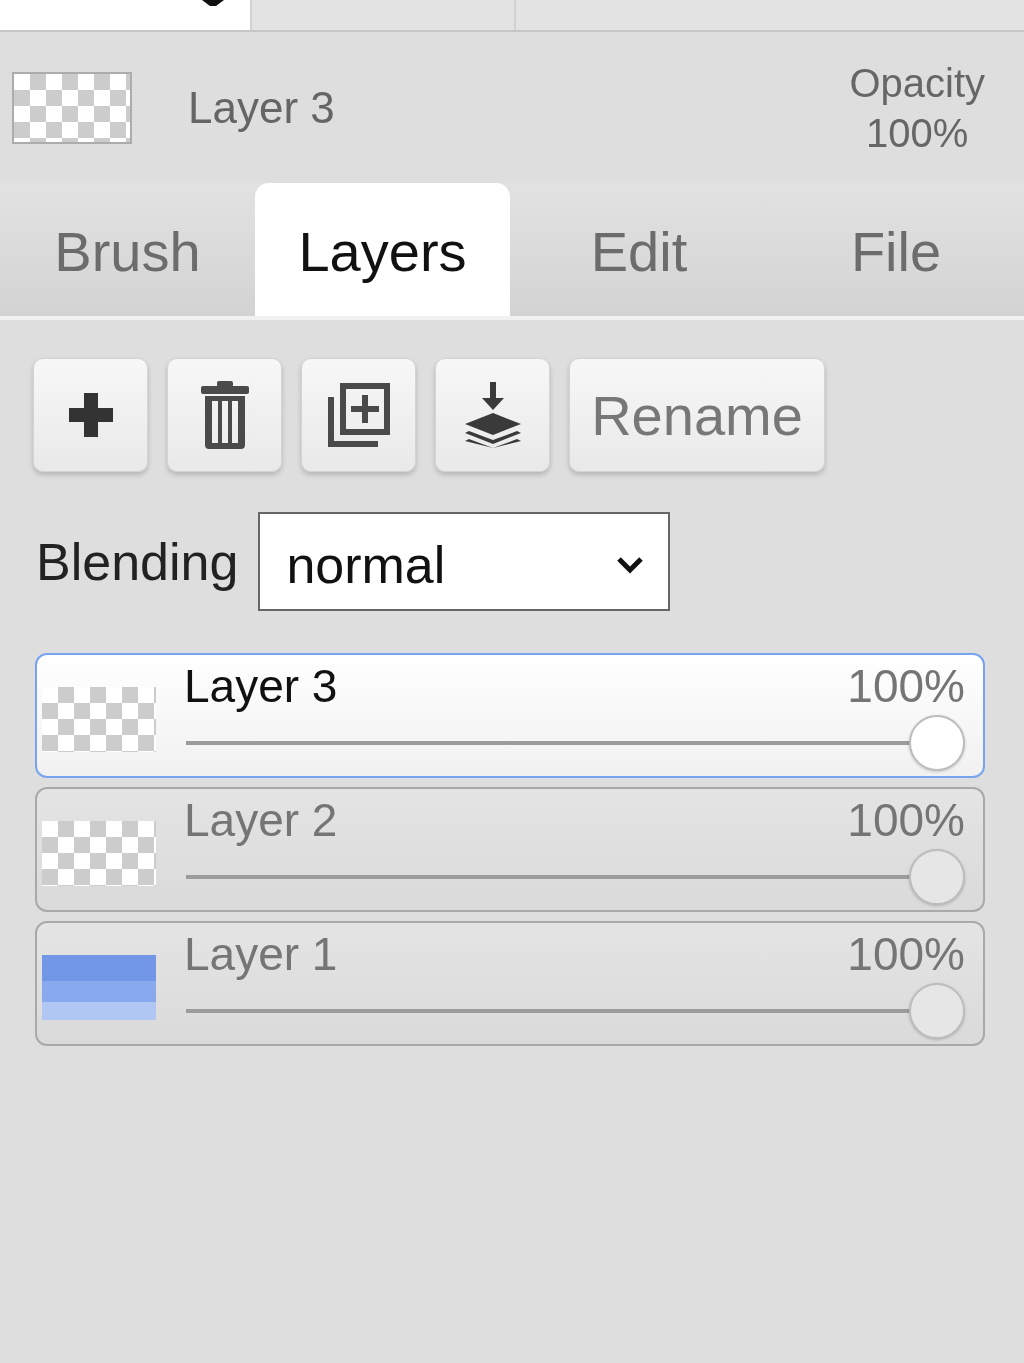 The height and width of the screenshot is (1363, 1024). Describe the element at coordinates (510, 849) in the screenshot. I see `layer-row: Layer 2 100%` at that location.